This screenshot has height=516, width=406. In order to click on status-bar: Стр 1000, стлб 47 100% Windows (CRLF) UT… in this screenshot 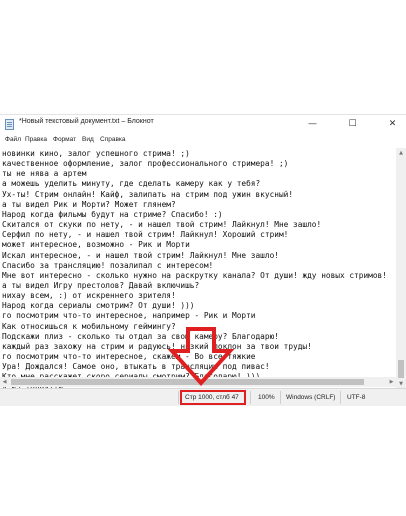, I will do `click(203, 397)`.